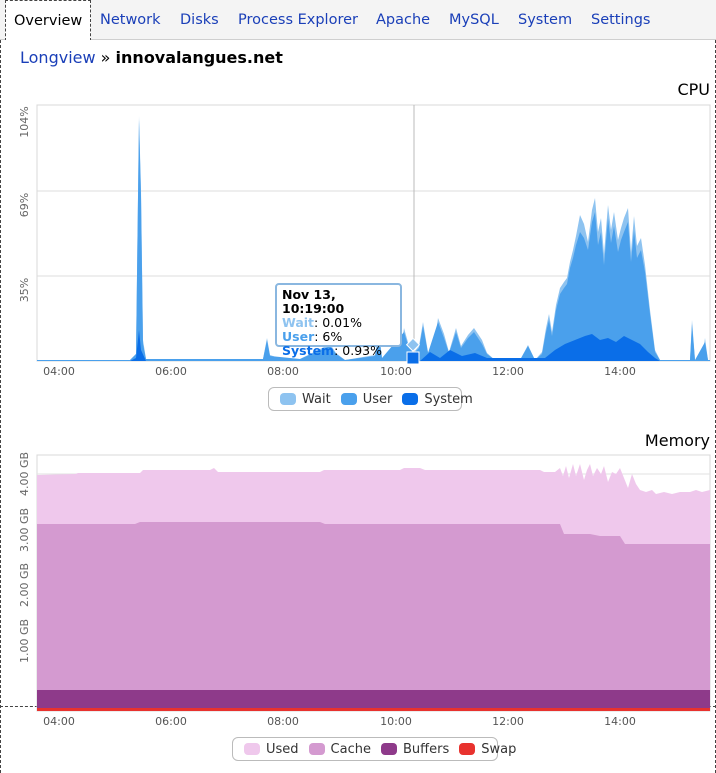  I want to click on memory-ytick-label: 3.00 GB, so click(24, 530).